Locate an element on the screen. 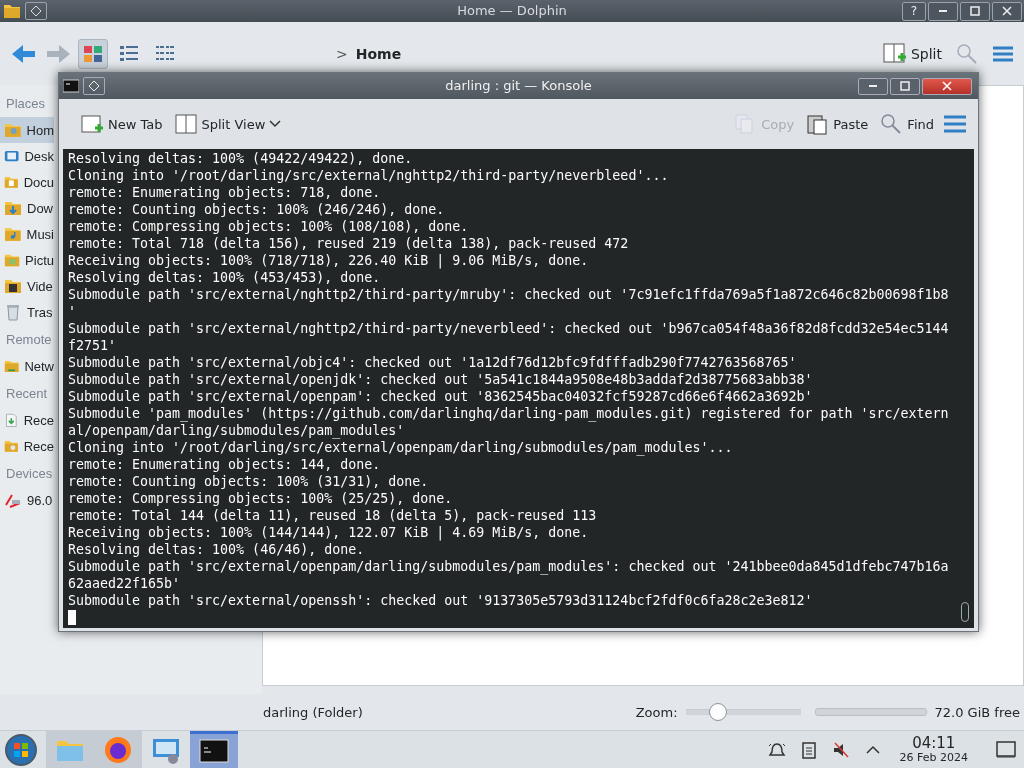 This screenshot has height=768, width=1024. videos-folder-icon is located at coordinates (13, 286).